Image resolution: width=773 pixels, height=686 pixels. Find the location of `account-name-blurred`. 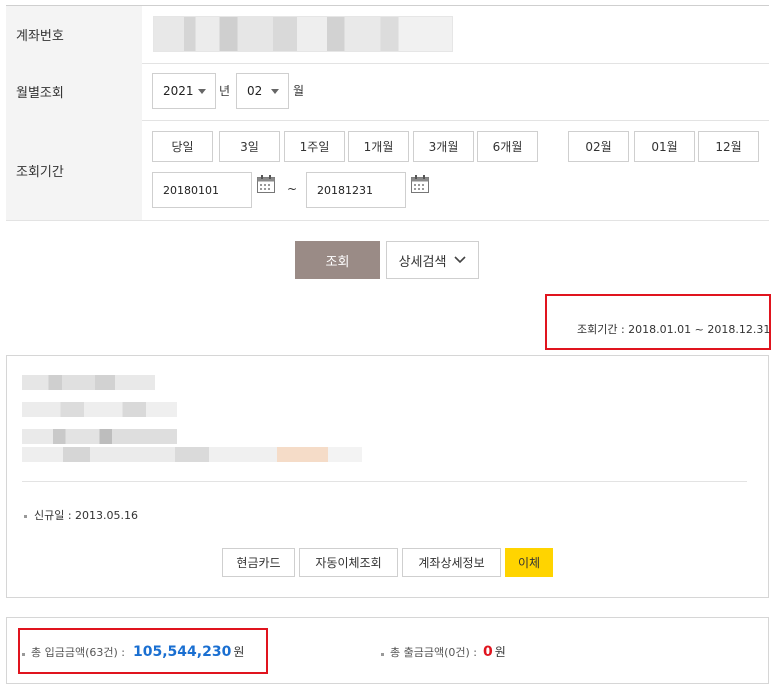

account-name-blurred is located at coordinates (88, 382).